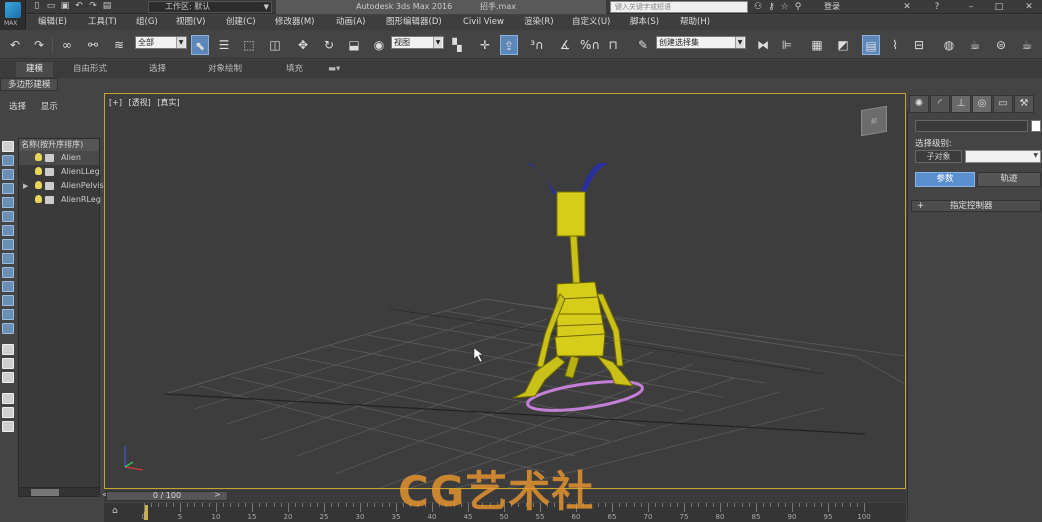  What do you see at coordinates (8, 398) in the screenshot?
I see `filter-funnel-icon` at bounding box center [8, 398].